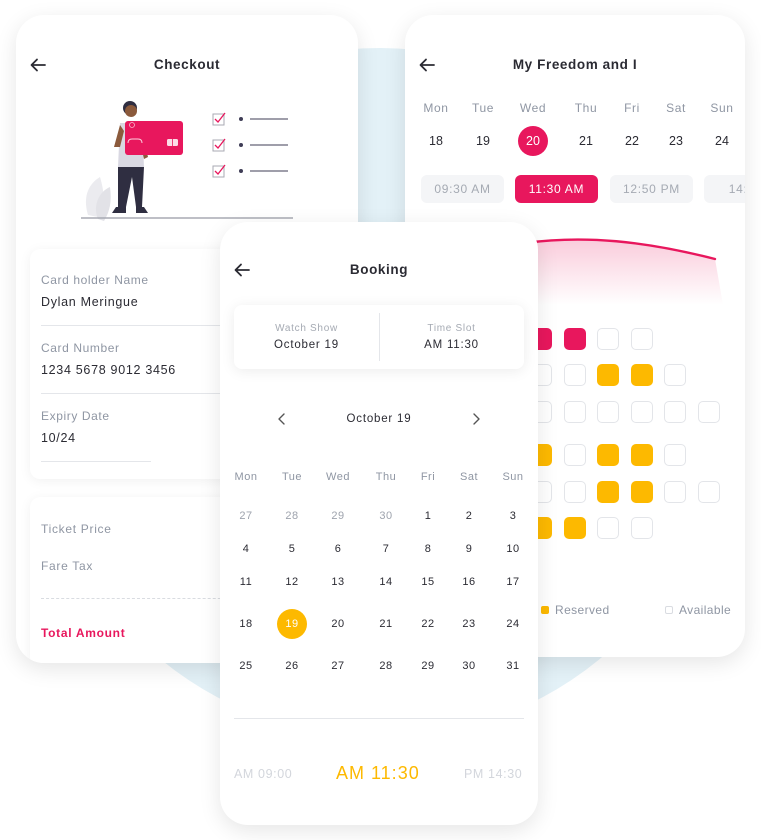 Image resolution: width=761 pixels, height=840 pixels. I want to click on legend-reserved: Reserved, so click(575, 610).